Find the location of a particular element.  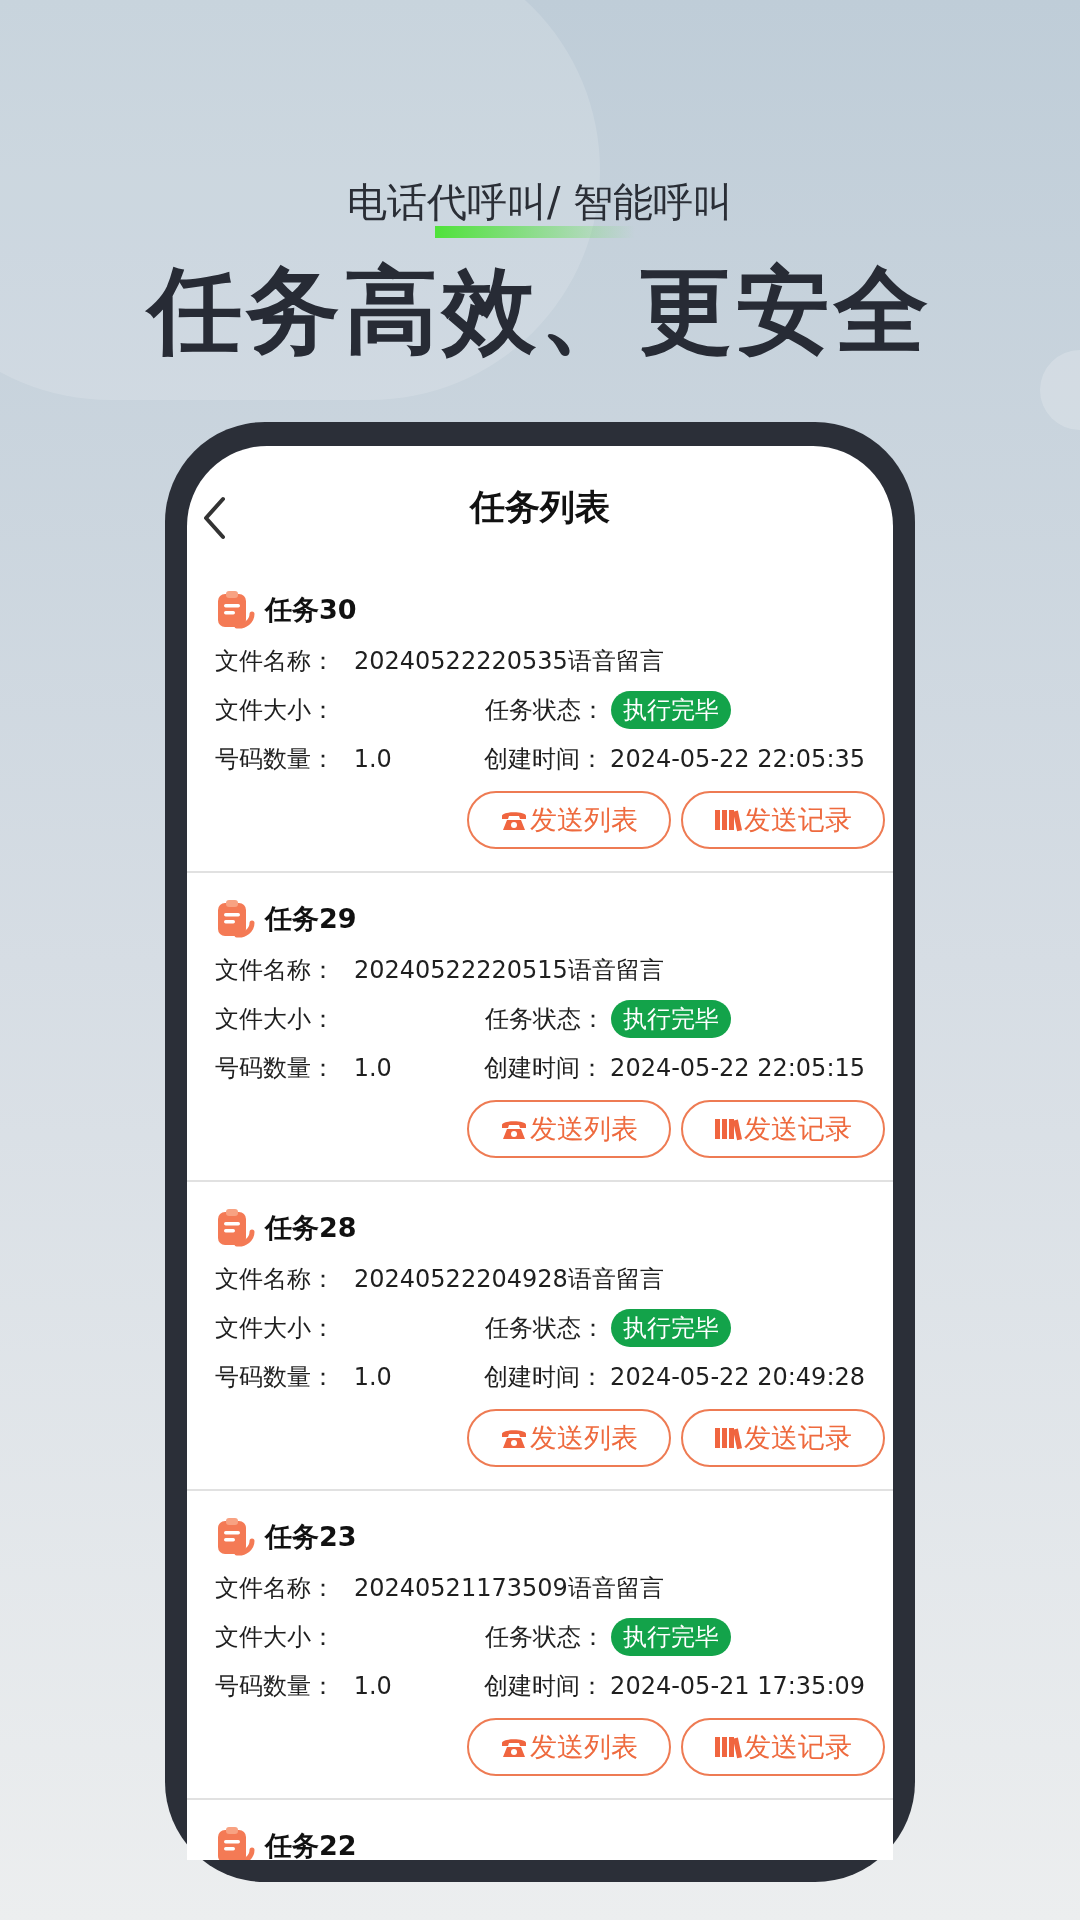

created-time: 2024-05-22 22:05:35 is located at coordinates (737, 759).